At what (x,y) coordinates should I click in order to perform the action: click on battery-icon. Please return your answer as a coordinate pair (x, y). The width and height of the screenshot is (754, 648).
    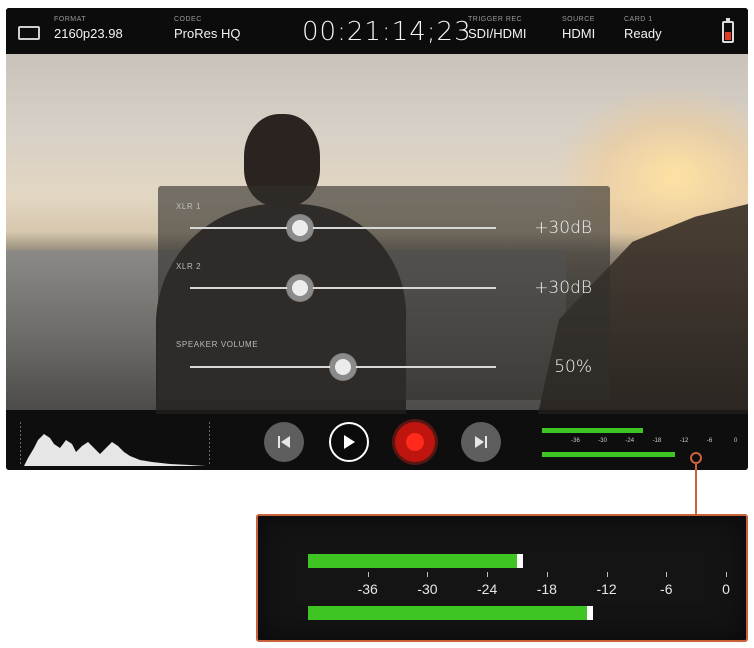
    Looking at the image, I should click on (728, 30).